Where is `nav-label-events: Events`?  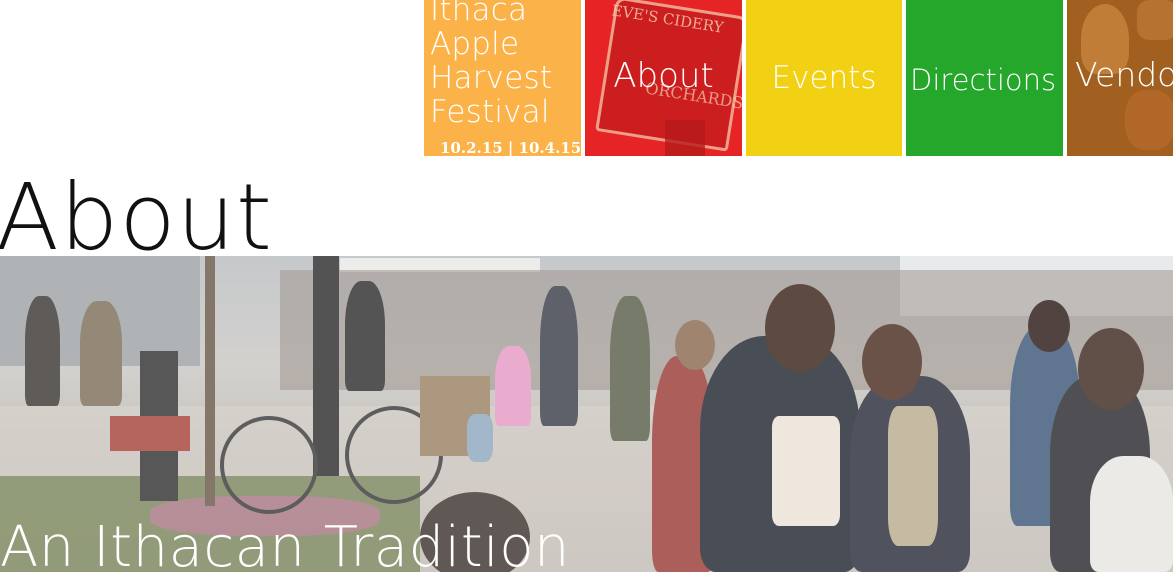
nav-label-events: Events is located at coordinates (824, 78).